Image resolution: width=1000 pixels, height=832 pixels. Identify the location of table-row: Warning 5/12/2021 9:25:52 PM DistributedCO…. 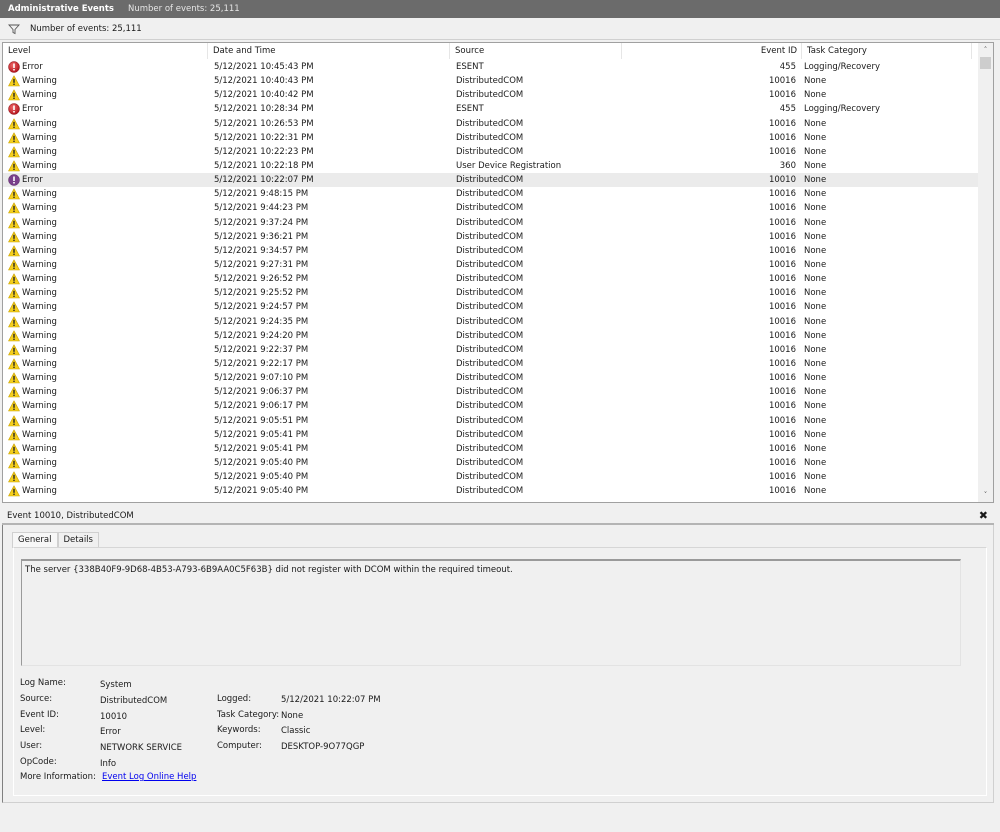
(491, 293).